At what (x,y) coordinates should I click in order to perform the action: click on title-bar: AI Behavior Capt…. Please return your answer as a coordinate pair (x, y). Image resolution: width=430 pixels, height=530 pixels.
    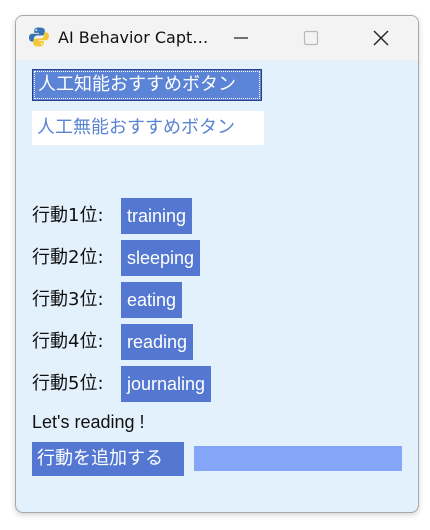
    Looking at the image, I should click on (217, 38).